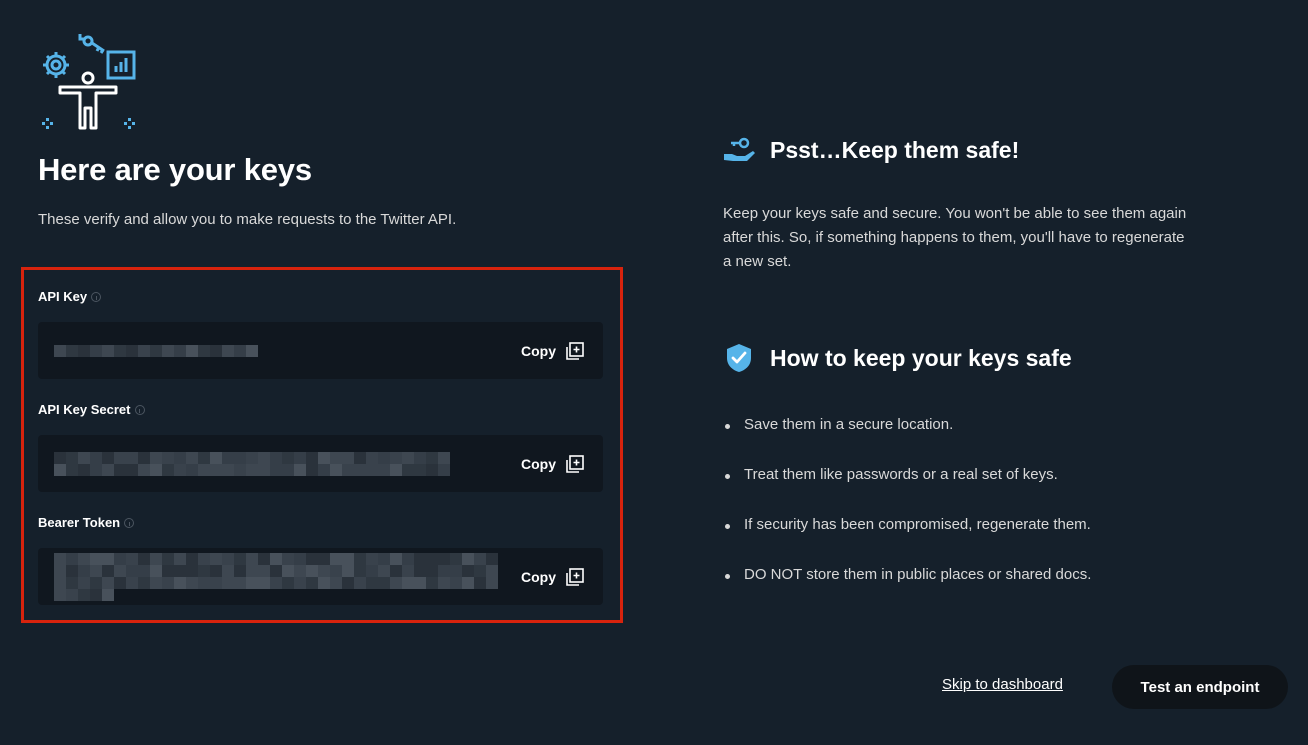  Describe the element at coordinates (252, 463) in the screenshot. I see `api-key-secret-masked-value` at that location.